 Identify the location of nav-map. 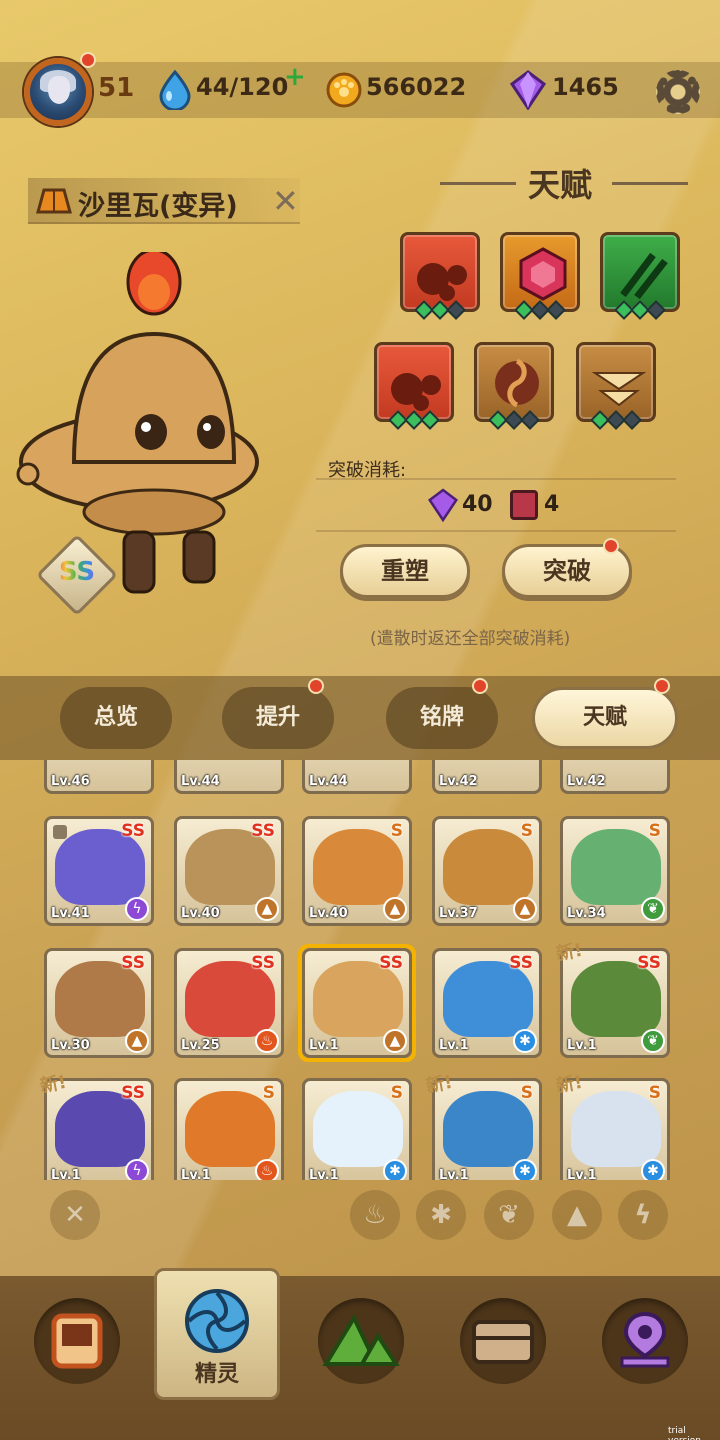
(645, 1341).